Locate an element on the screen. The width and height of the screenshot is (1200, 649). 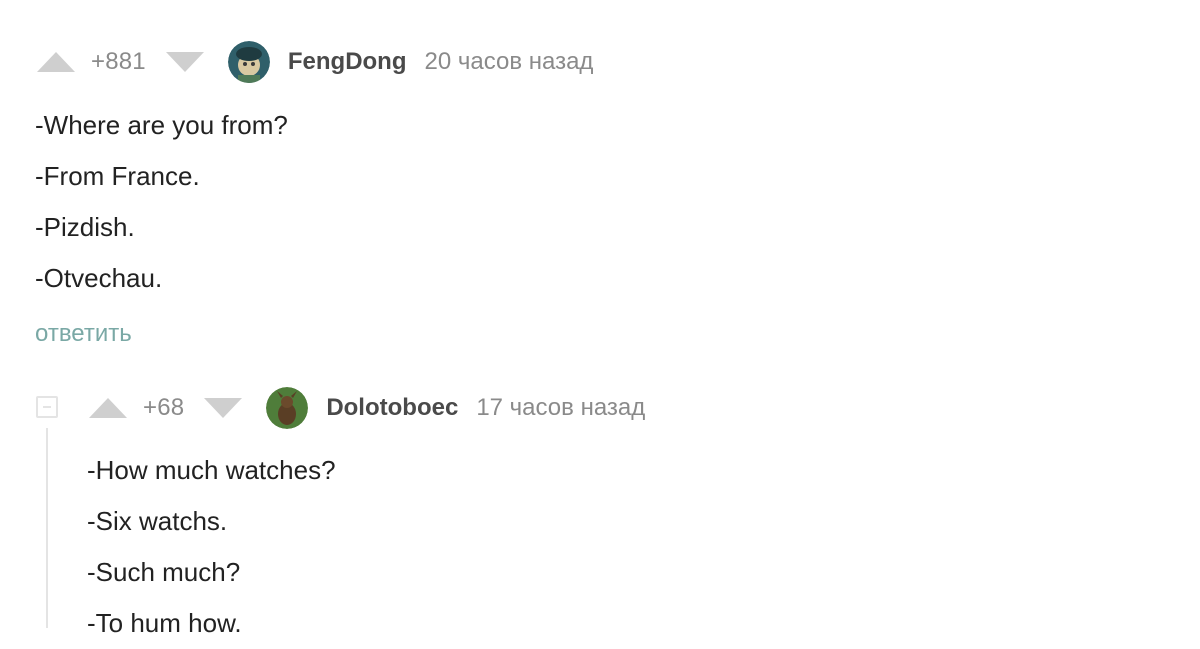
username: Dolotoboec is located at coordinates (392, 408).